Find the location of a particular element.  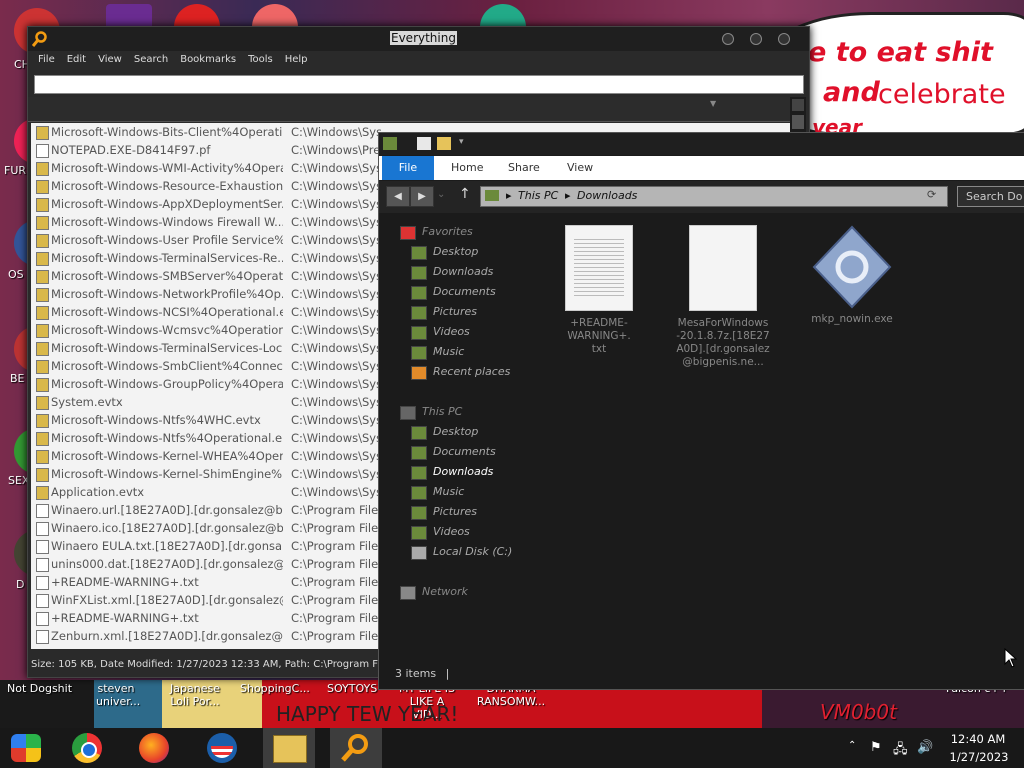

menu-view: View is located at coordinates (112, 61).